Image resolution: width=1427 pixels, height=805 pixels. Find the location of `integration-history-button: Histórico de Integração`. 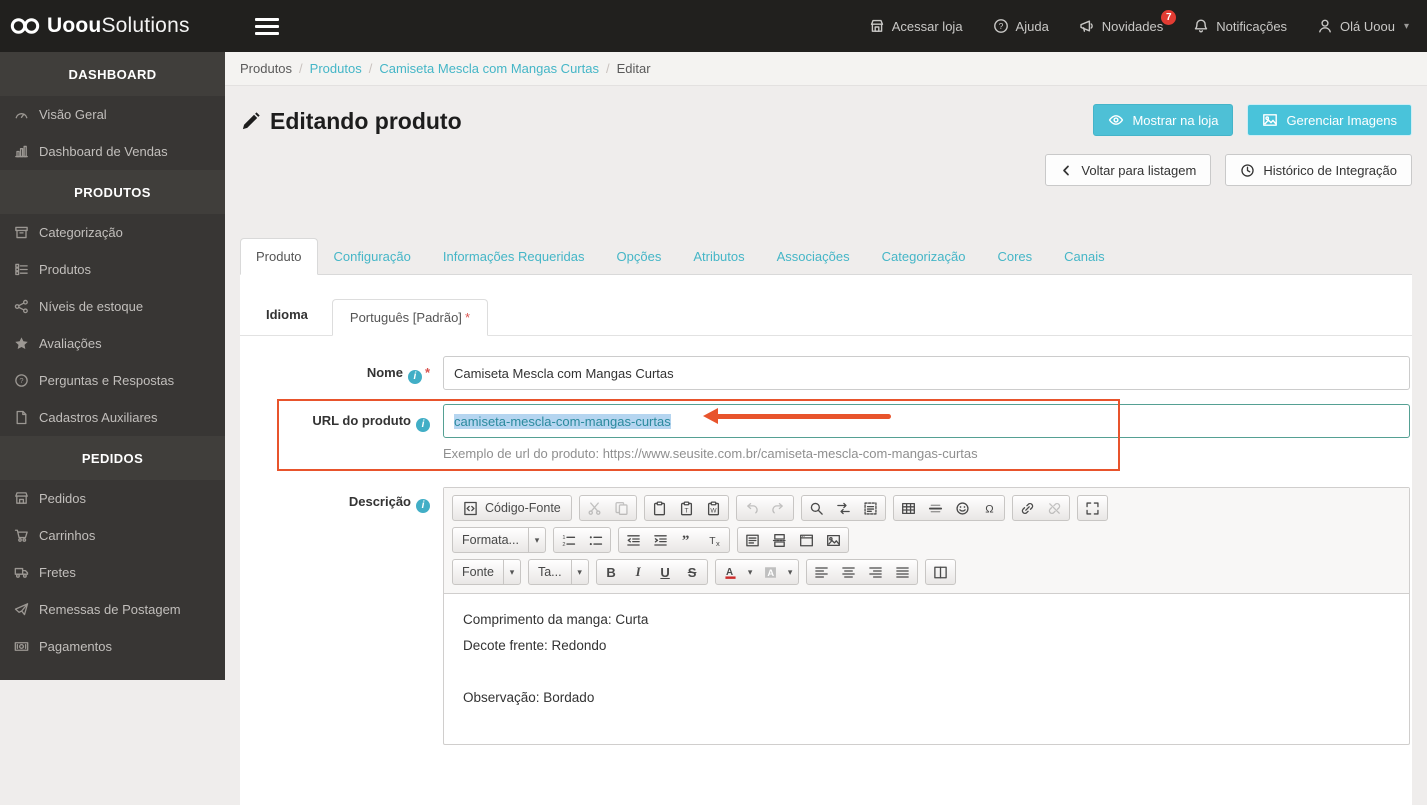

integration-history-button: Histórico de Integração is located at coordinates (1318, 170).